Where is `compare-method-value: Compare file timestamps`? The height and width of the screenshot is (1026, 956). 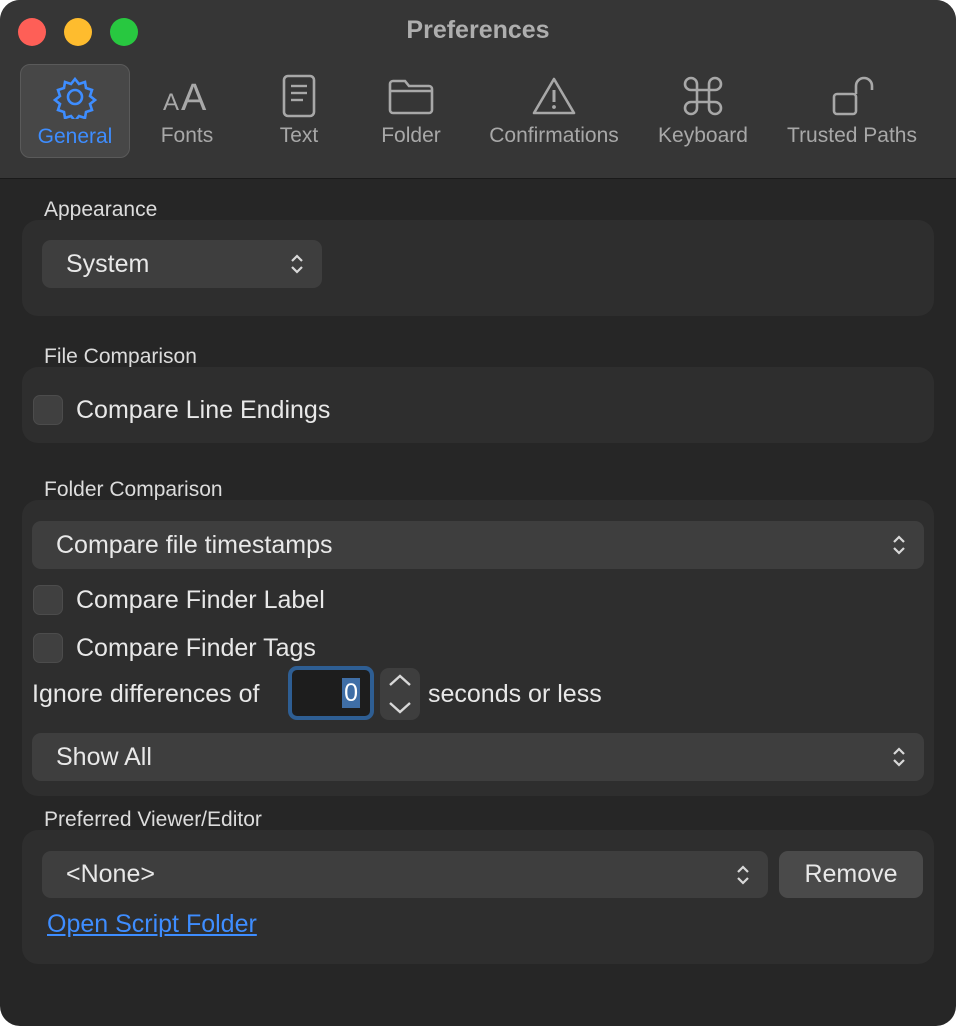 compare-method-value: Compare file timestamps is located at coordinates (194, 544).